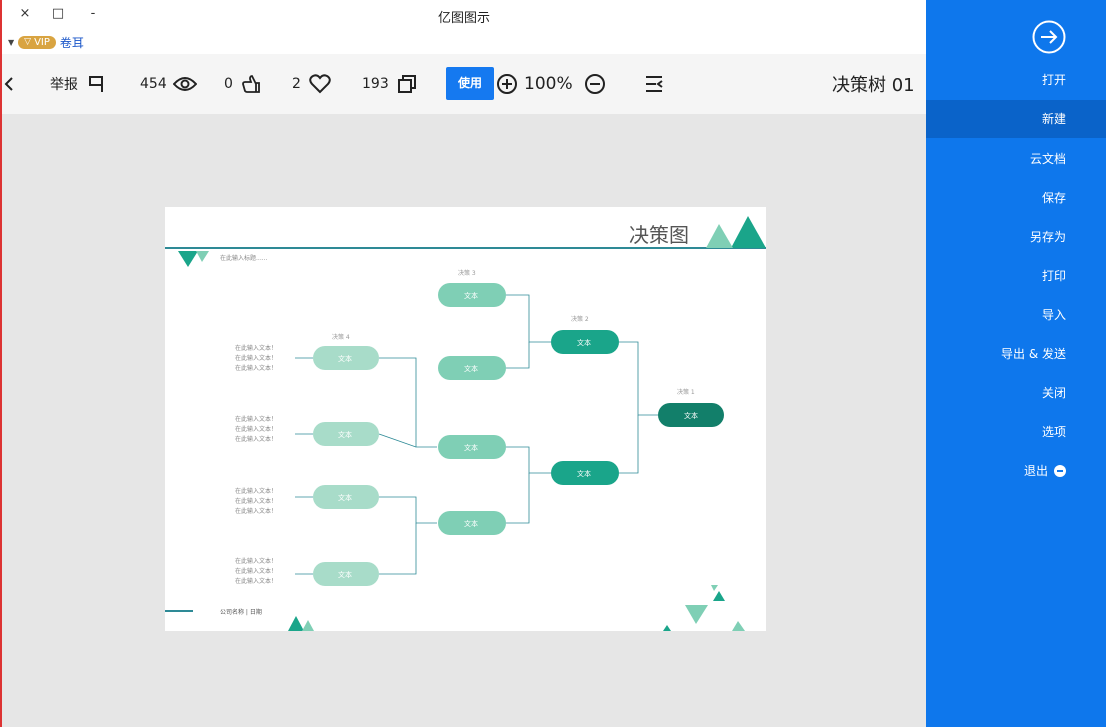  I want to click on thumbs-up-icon, so click(251, 84).